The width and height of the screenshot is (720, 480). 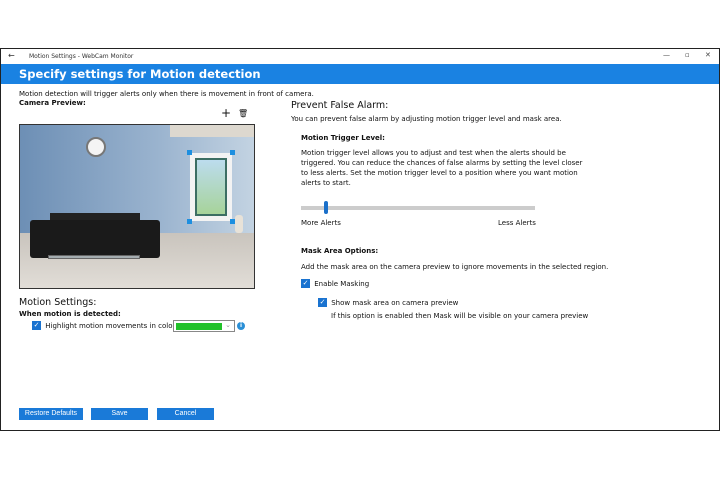 I want to click on highlight-row: ✓ Highlight motion movements in color:, so click(x=105, y=325).